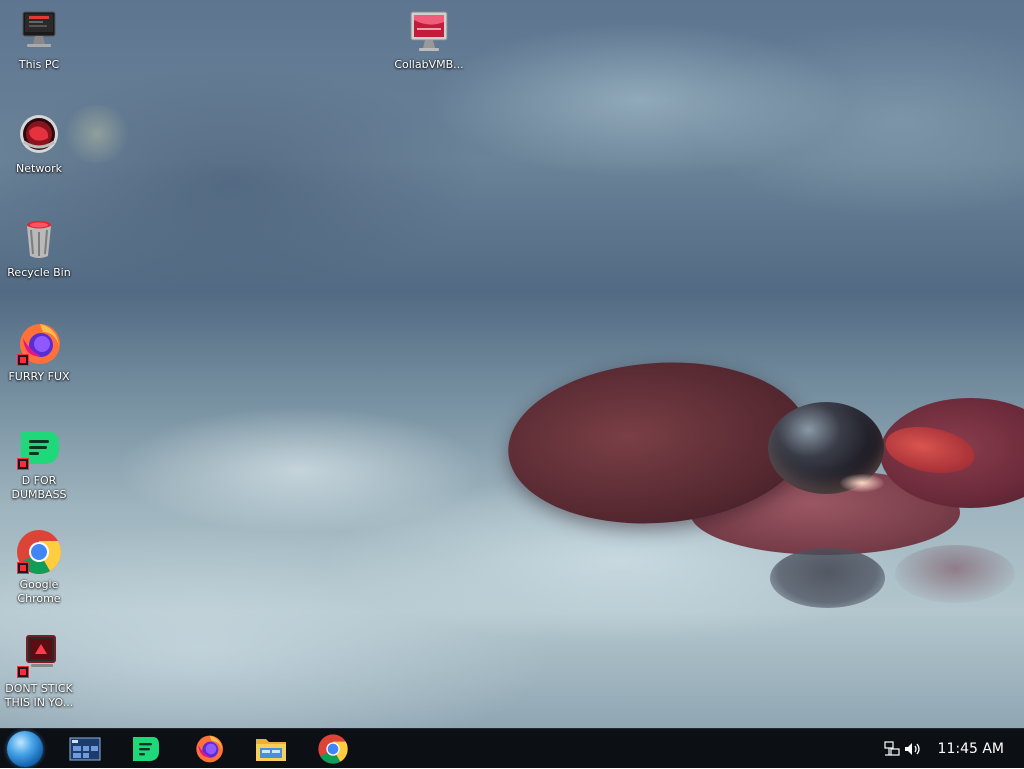  What do you see at coordinates (39, 168) in the screenshot?
I see `desktop-icon-label: Network` at bounding box center [39, 168].